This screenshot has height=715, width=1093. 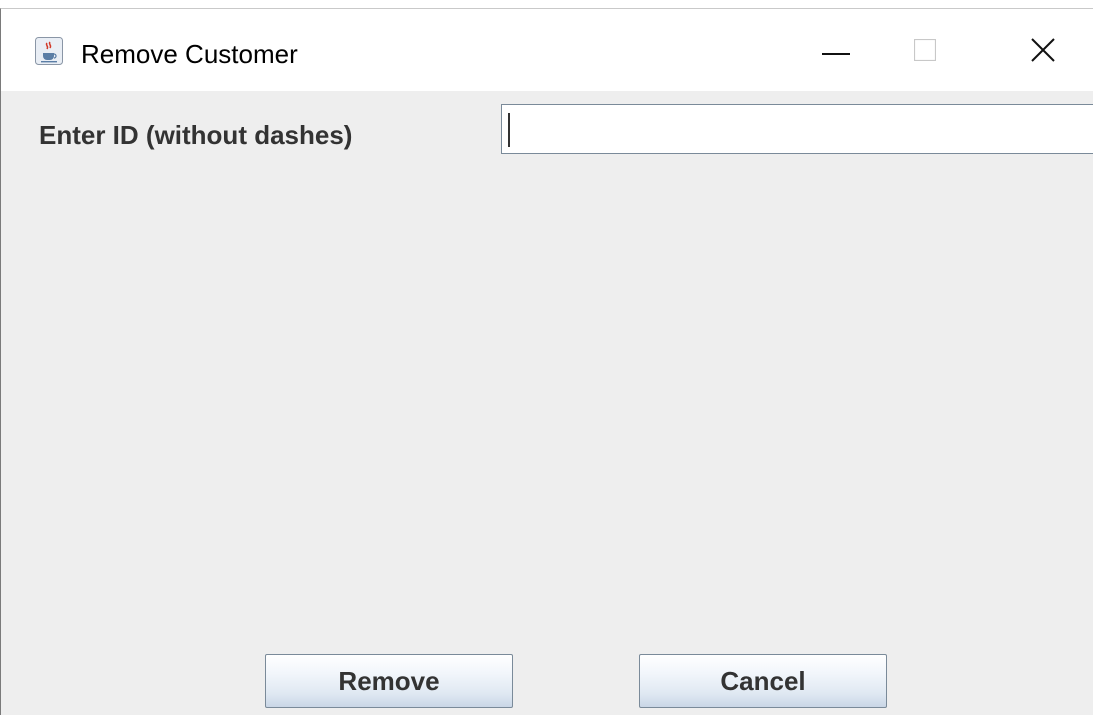 I want to click on minimize-icon, so click(x=836, y=52).